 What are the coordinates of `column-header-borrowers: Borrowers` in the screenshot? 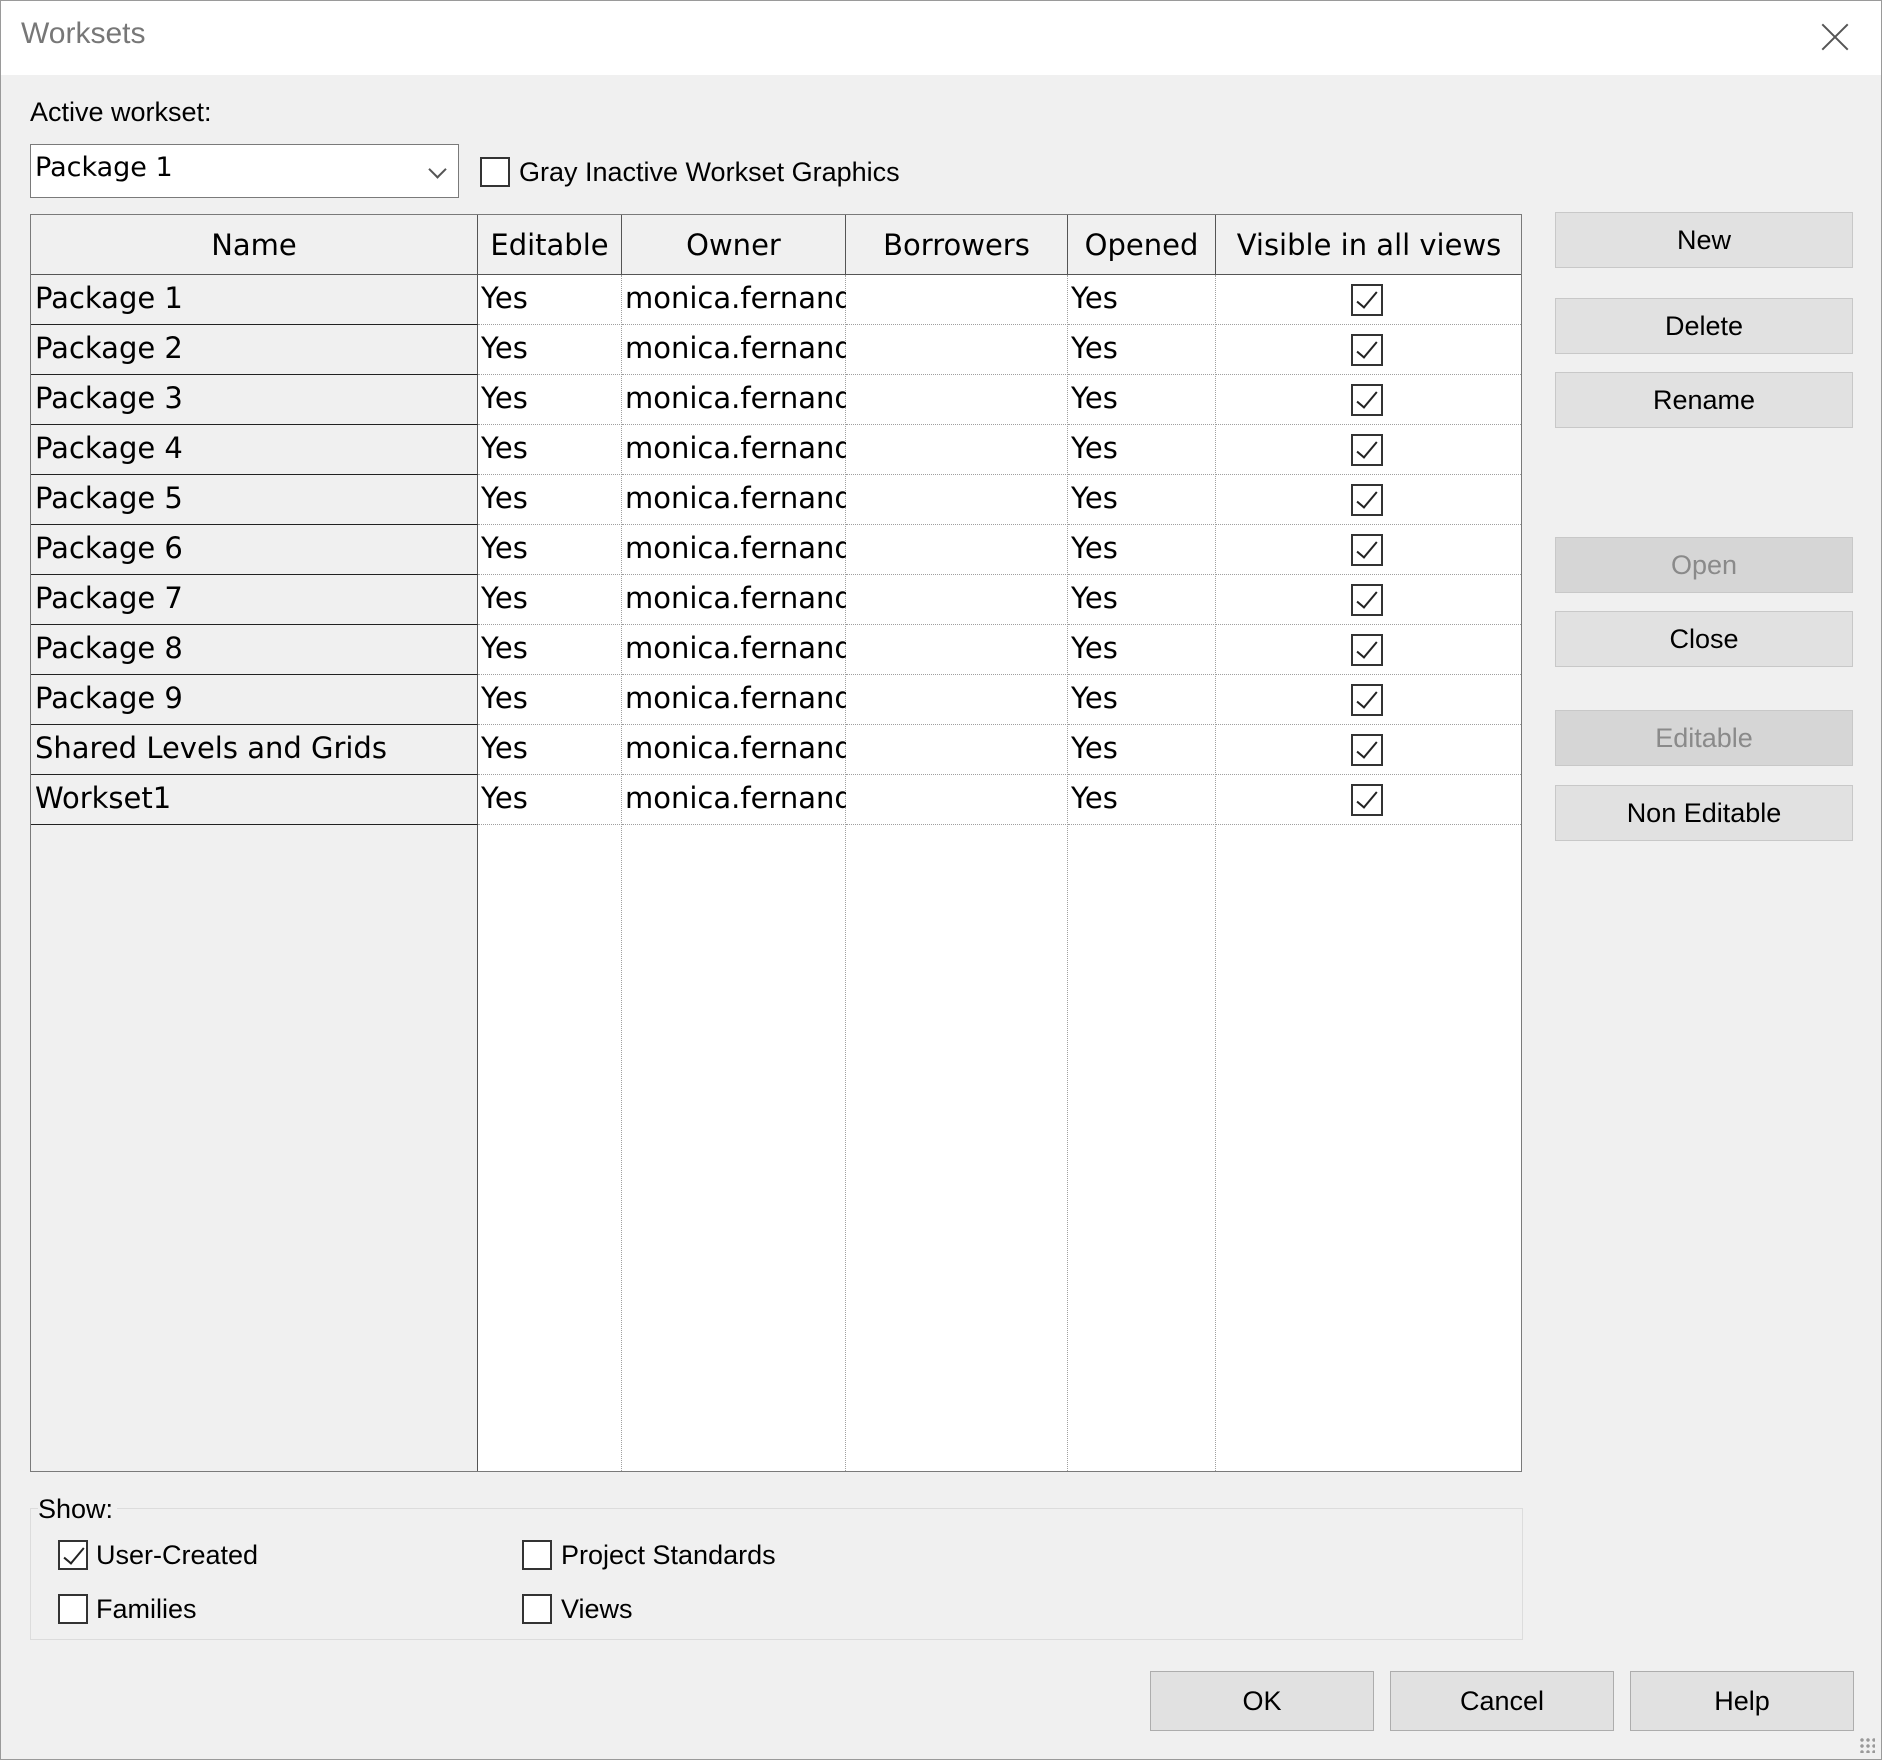 It's located at (957, 245).